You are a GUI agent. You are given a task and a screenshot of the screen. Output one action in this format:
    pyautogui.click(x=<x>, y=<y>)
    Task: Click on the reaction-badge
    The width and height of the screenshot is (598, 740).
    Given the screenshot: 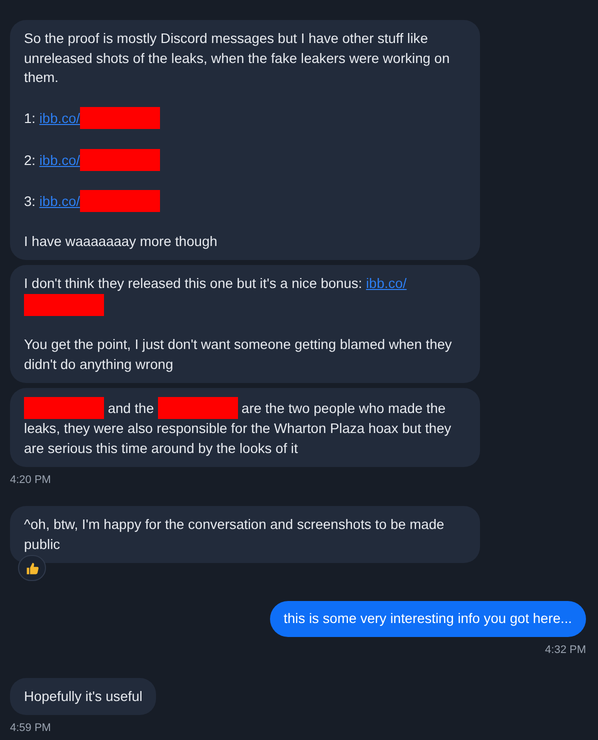 What is the action you would take?
    pyautogui.click(x=32, y=568)
    